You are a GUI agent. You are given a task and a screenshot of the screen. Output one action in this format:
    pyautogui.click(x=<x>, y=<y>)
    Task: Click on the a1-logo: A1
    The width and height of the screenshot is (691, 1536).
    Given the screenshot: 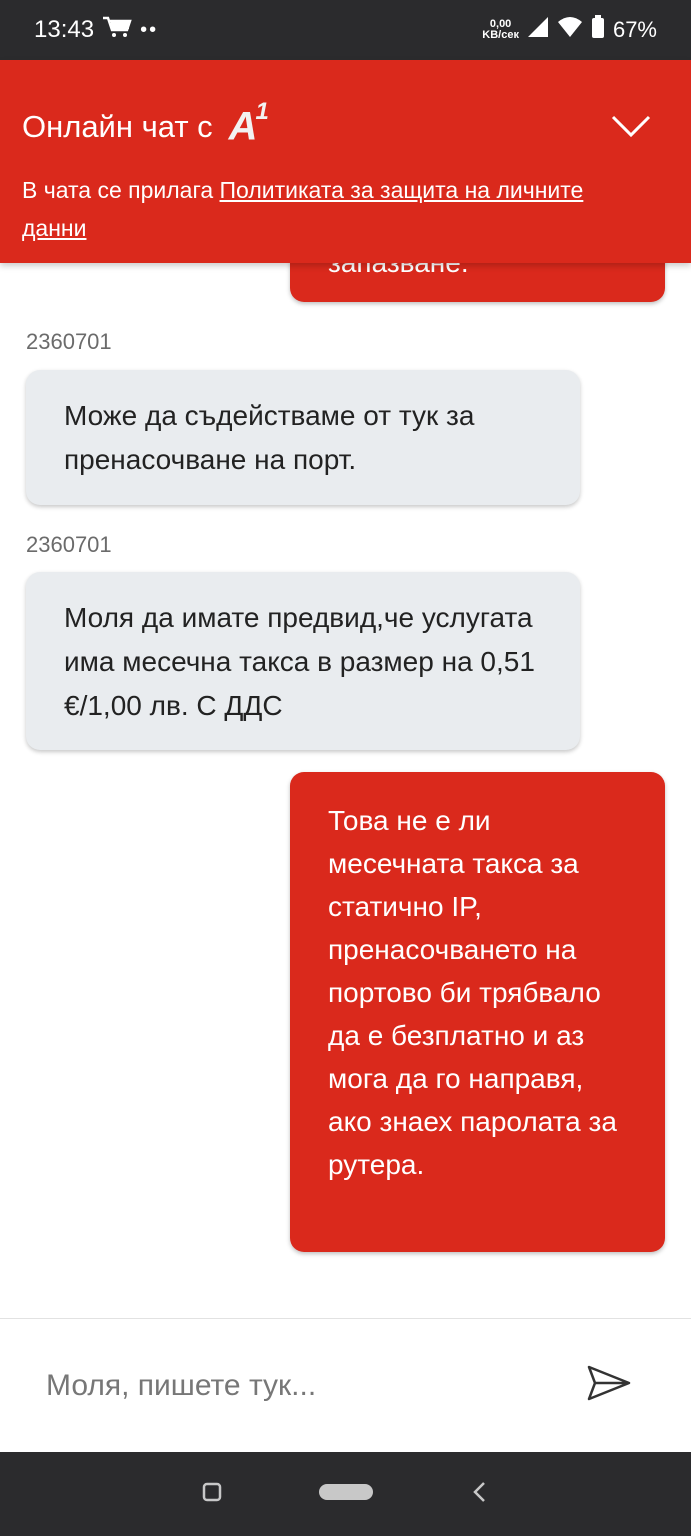 What is the action you would take?
    pyautogui.click(x=248, y=123)
    